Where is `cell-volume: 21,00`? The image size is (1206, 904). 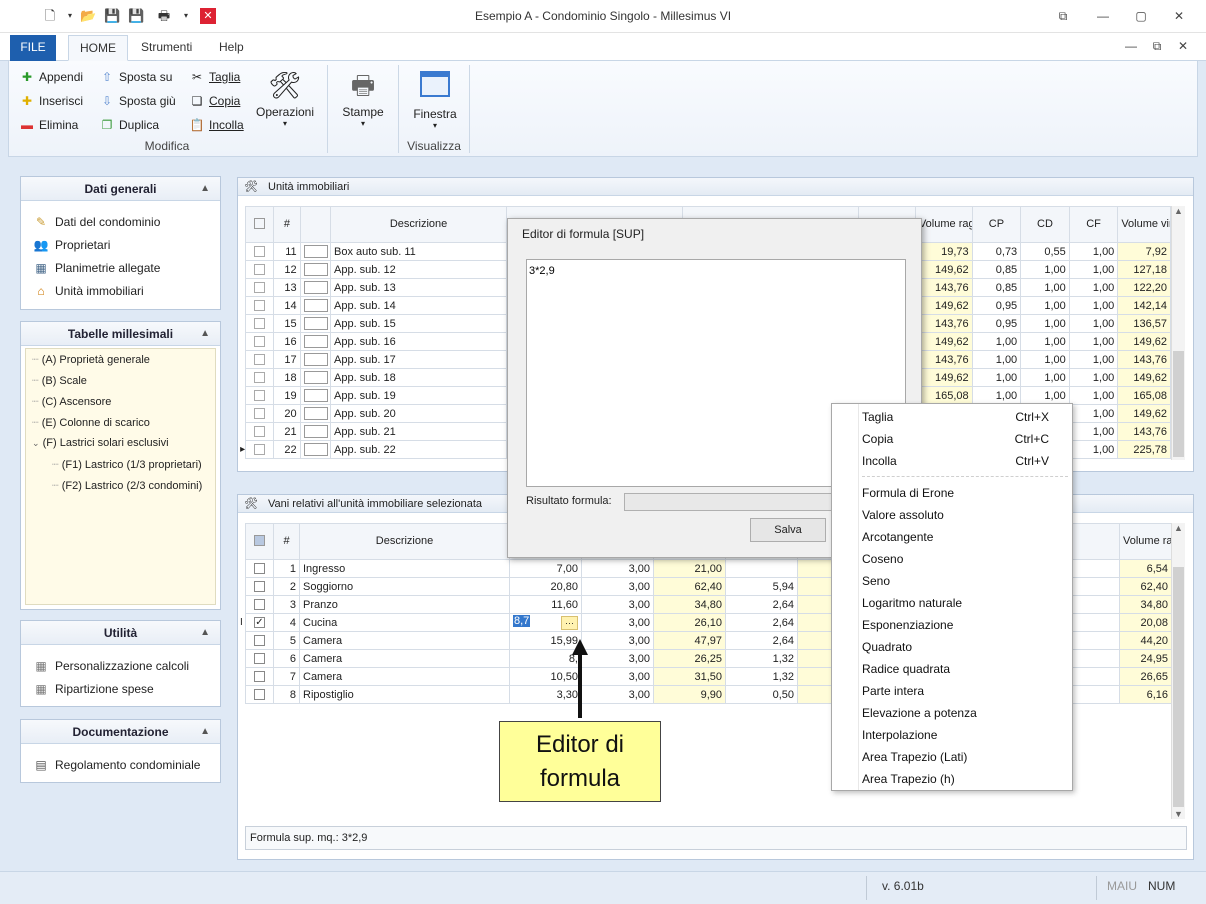 cell-volume: 21,00 is located at coordinates (689, 568).